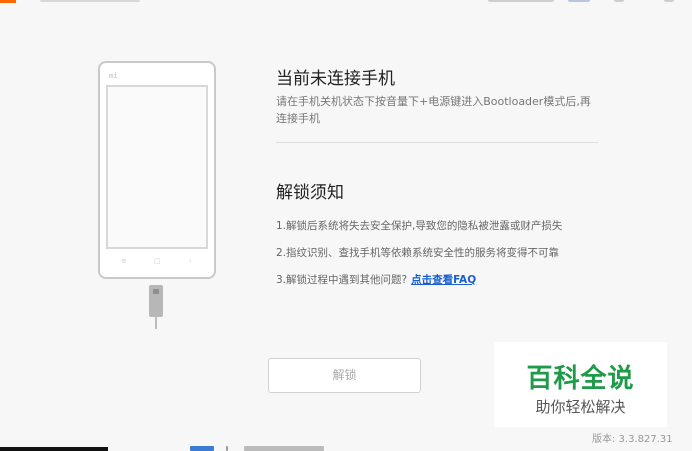  I want to click on watermark-title: 百科全说, so click(580, 379).